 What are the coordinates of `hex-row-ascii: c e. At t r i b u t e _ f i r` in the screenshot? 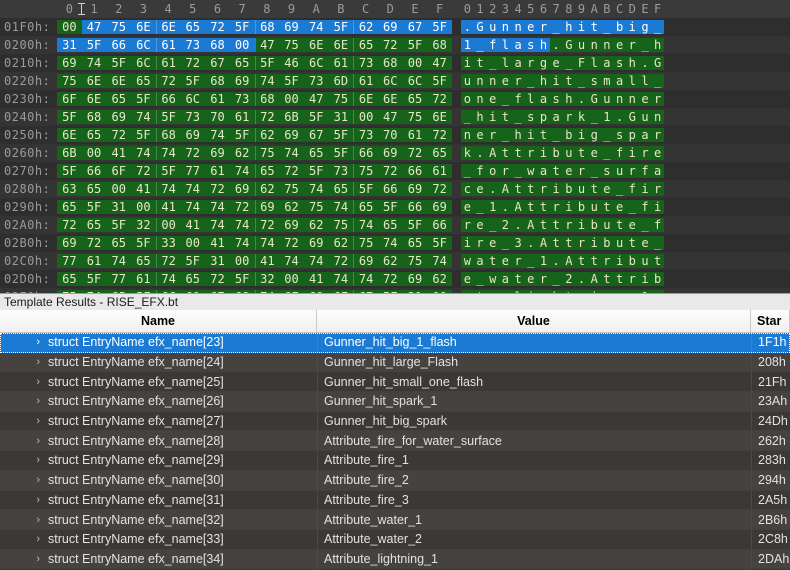 It's located at (562, 189).